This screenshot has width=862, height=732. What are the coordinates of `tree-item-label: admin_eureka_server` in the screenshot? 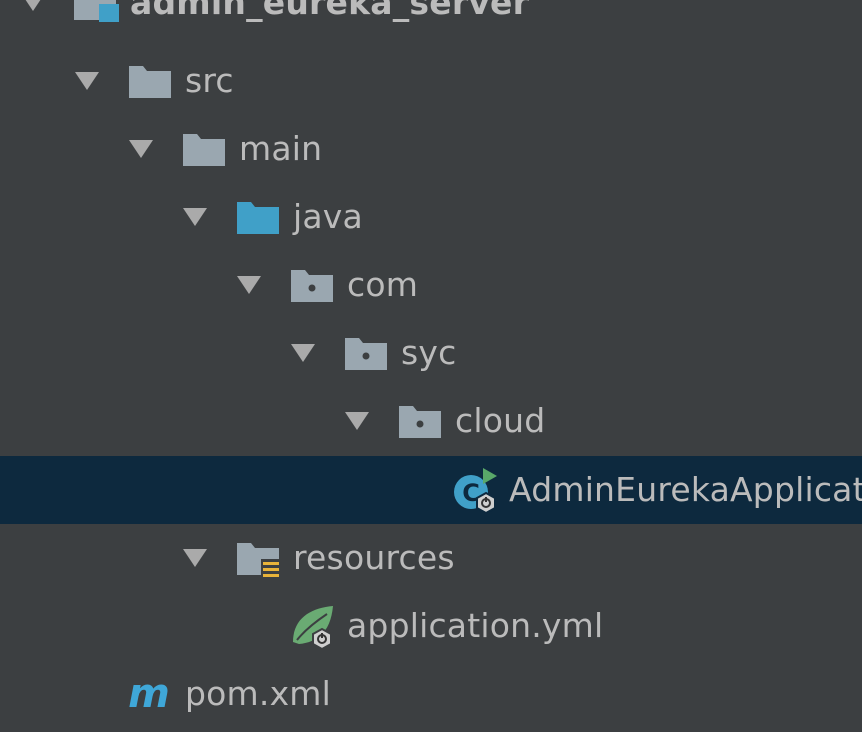 It's located at (330, 11).